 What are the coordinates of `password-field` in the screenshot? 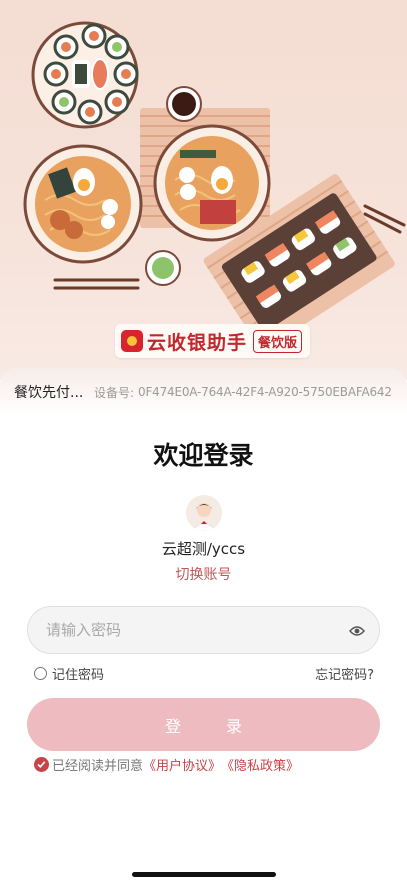 It's located at (203, 630).